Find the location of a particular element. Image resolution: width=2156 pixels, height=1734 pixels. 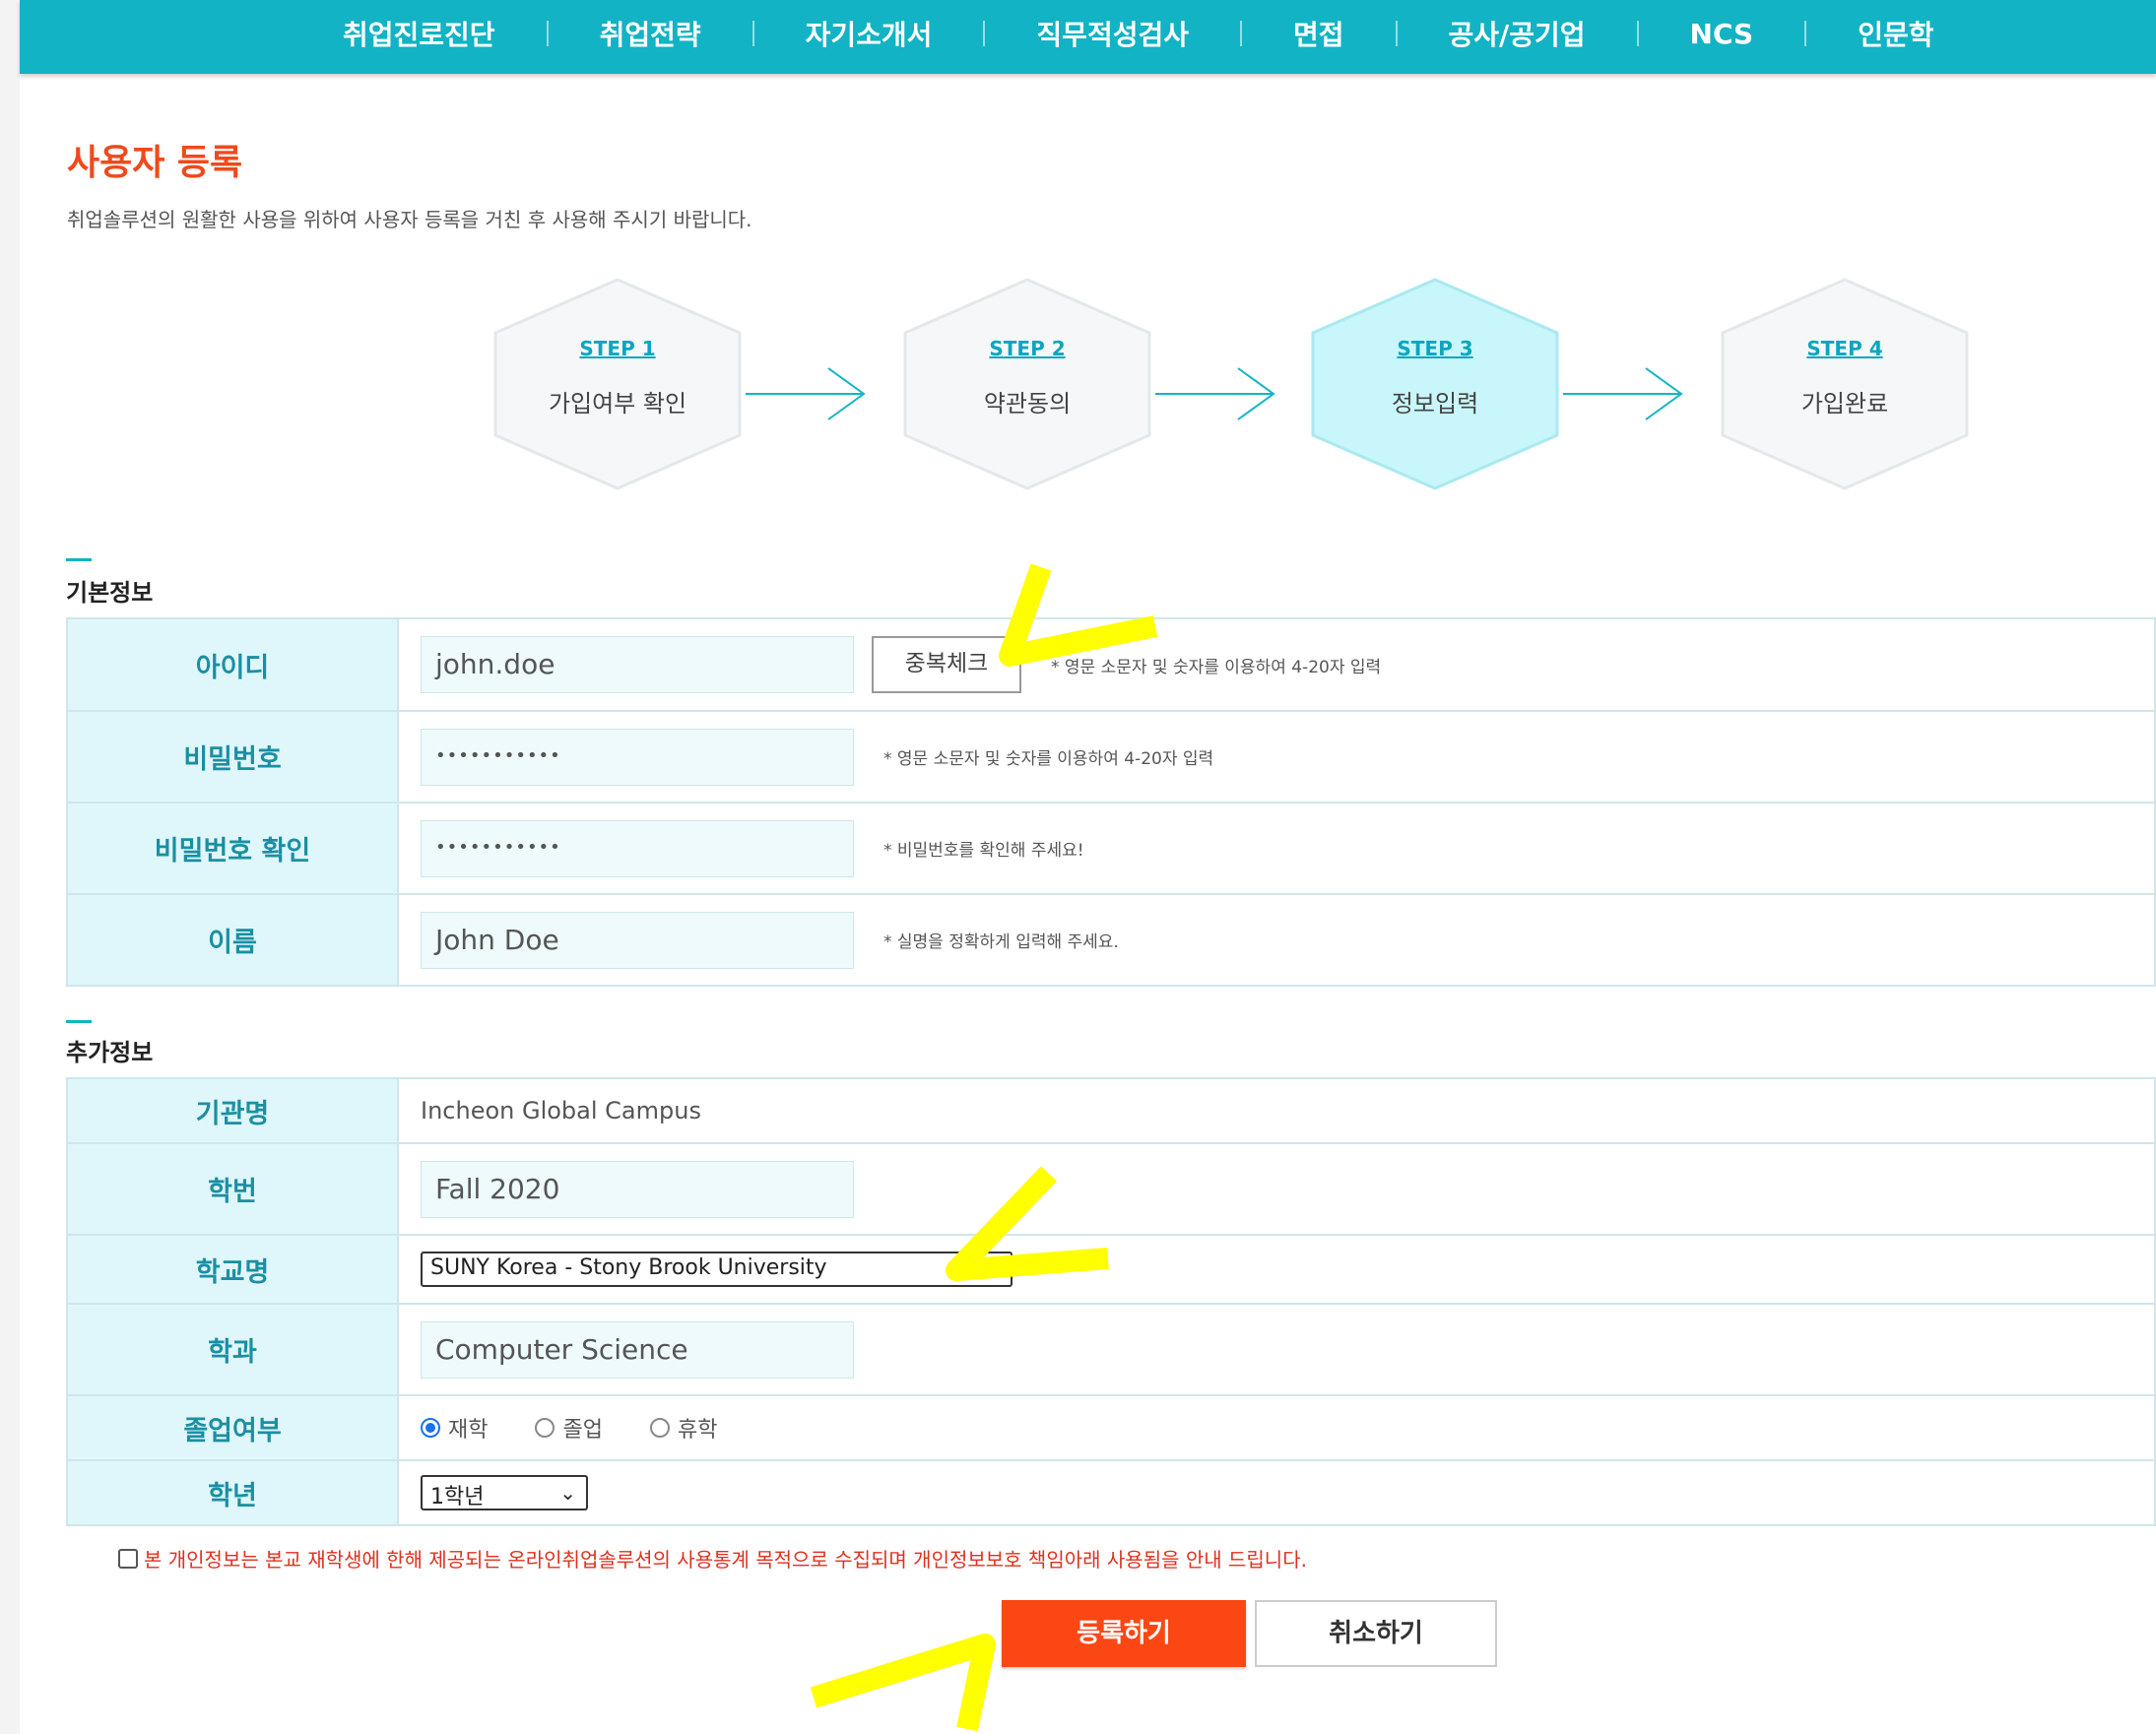

nav-item-career-diagnosis: 취업진로진단 is located at coordinates (419, 33).